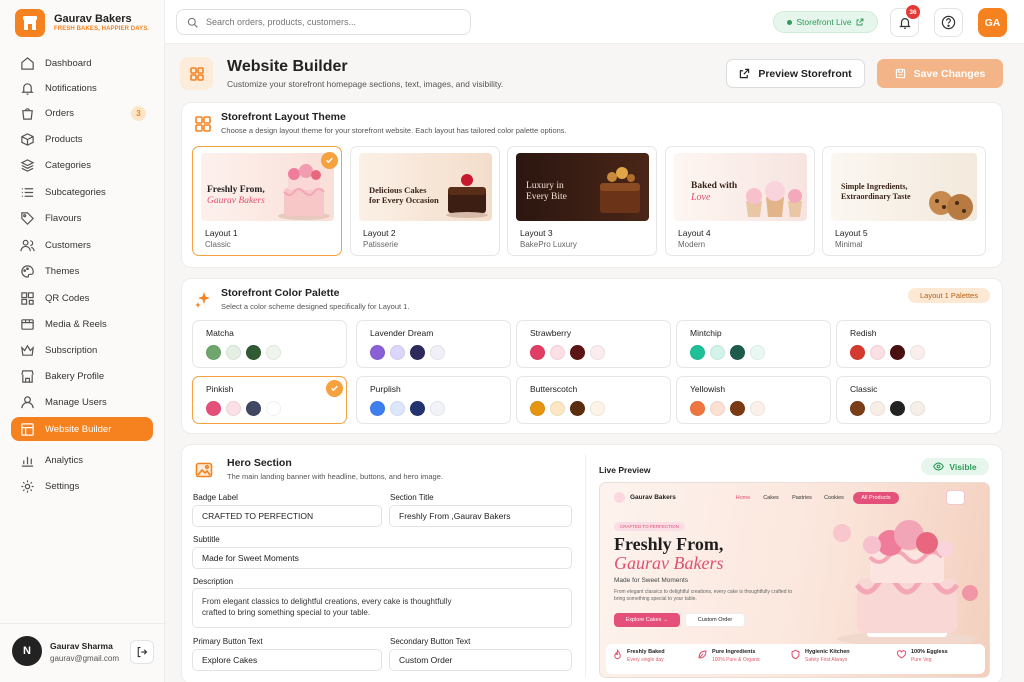  I want to click on cake-illustration, so click(304, 192).